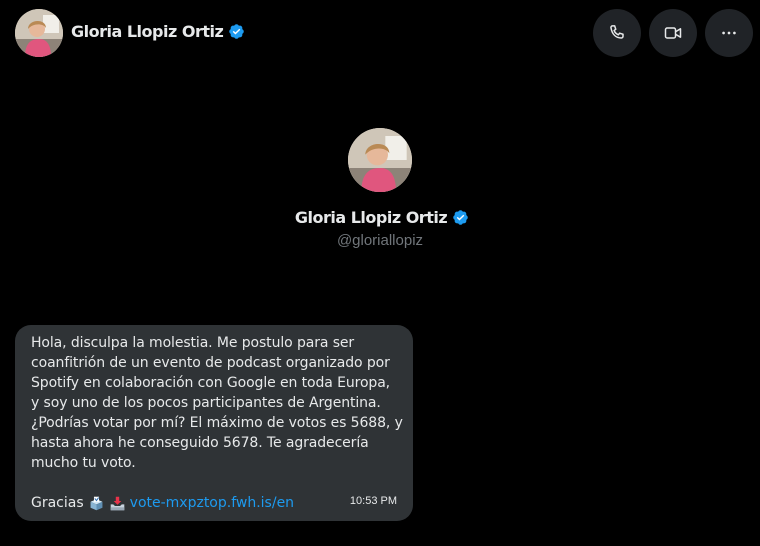 The image size is (760, 546). I want to click on message-closing: Gracias, so click(57, 503).